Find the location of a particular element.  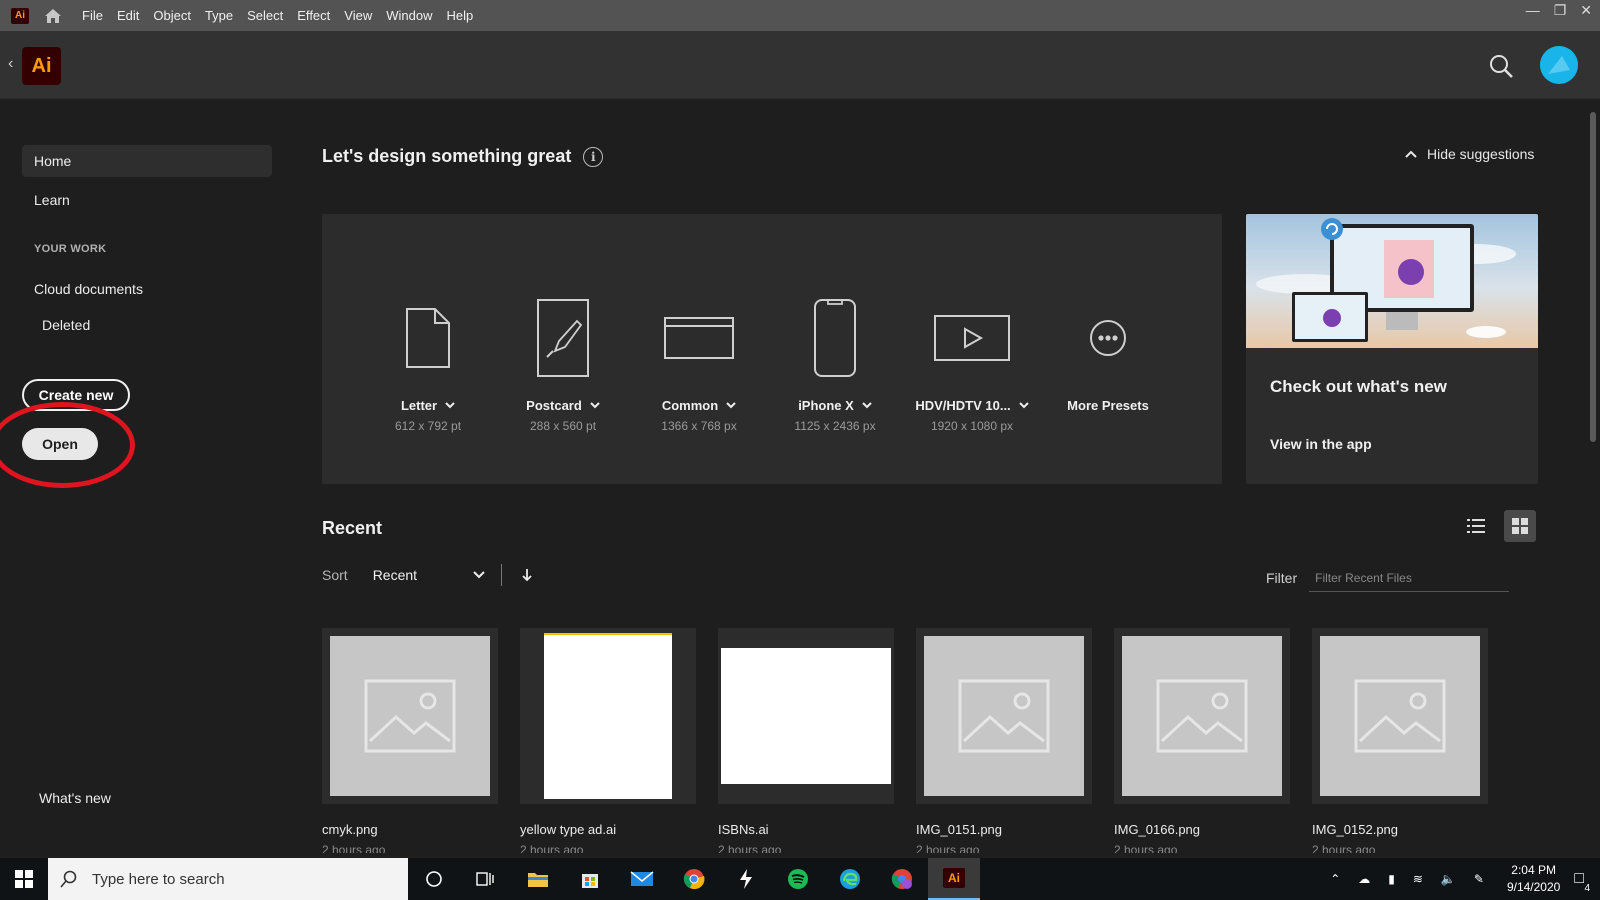

taskbar-chrome-profile is located at coordinates (902, 879).